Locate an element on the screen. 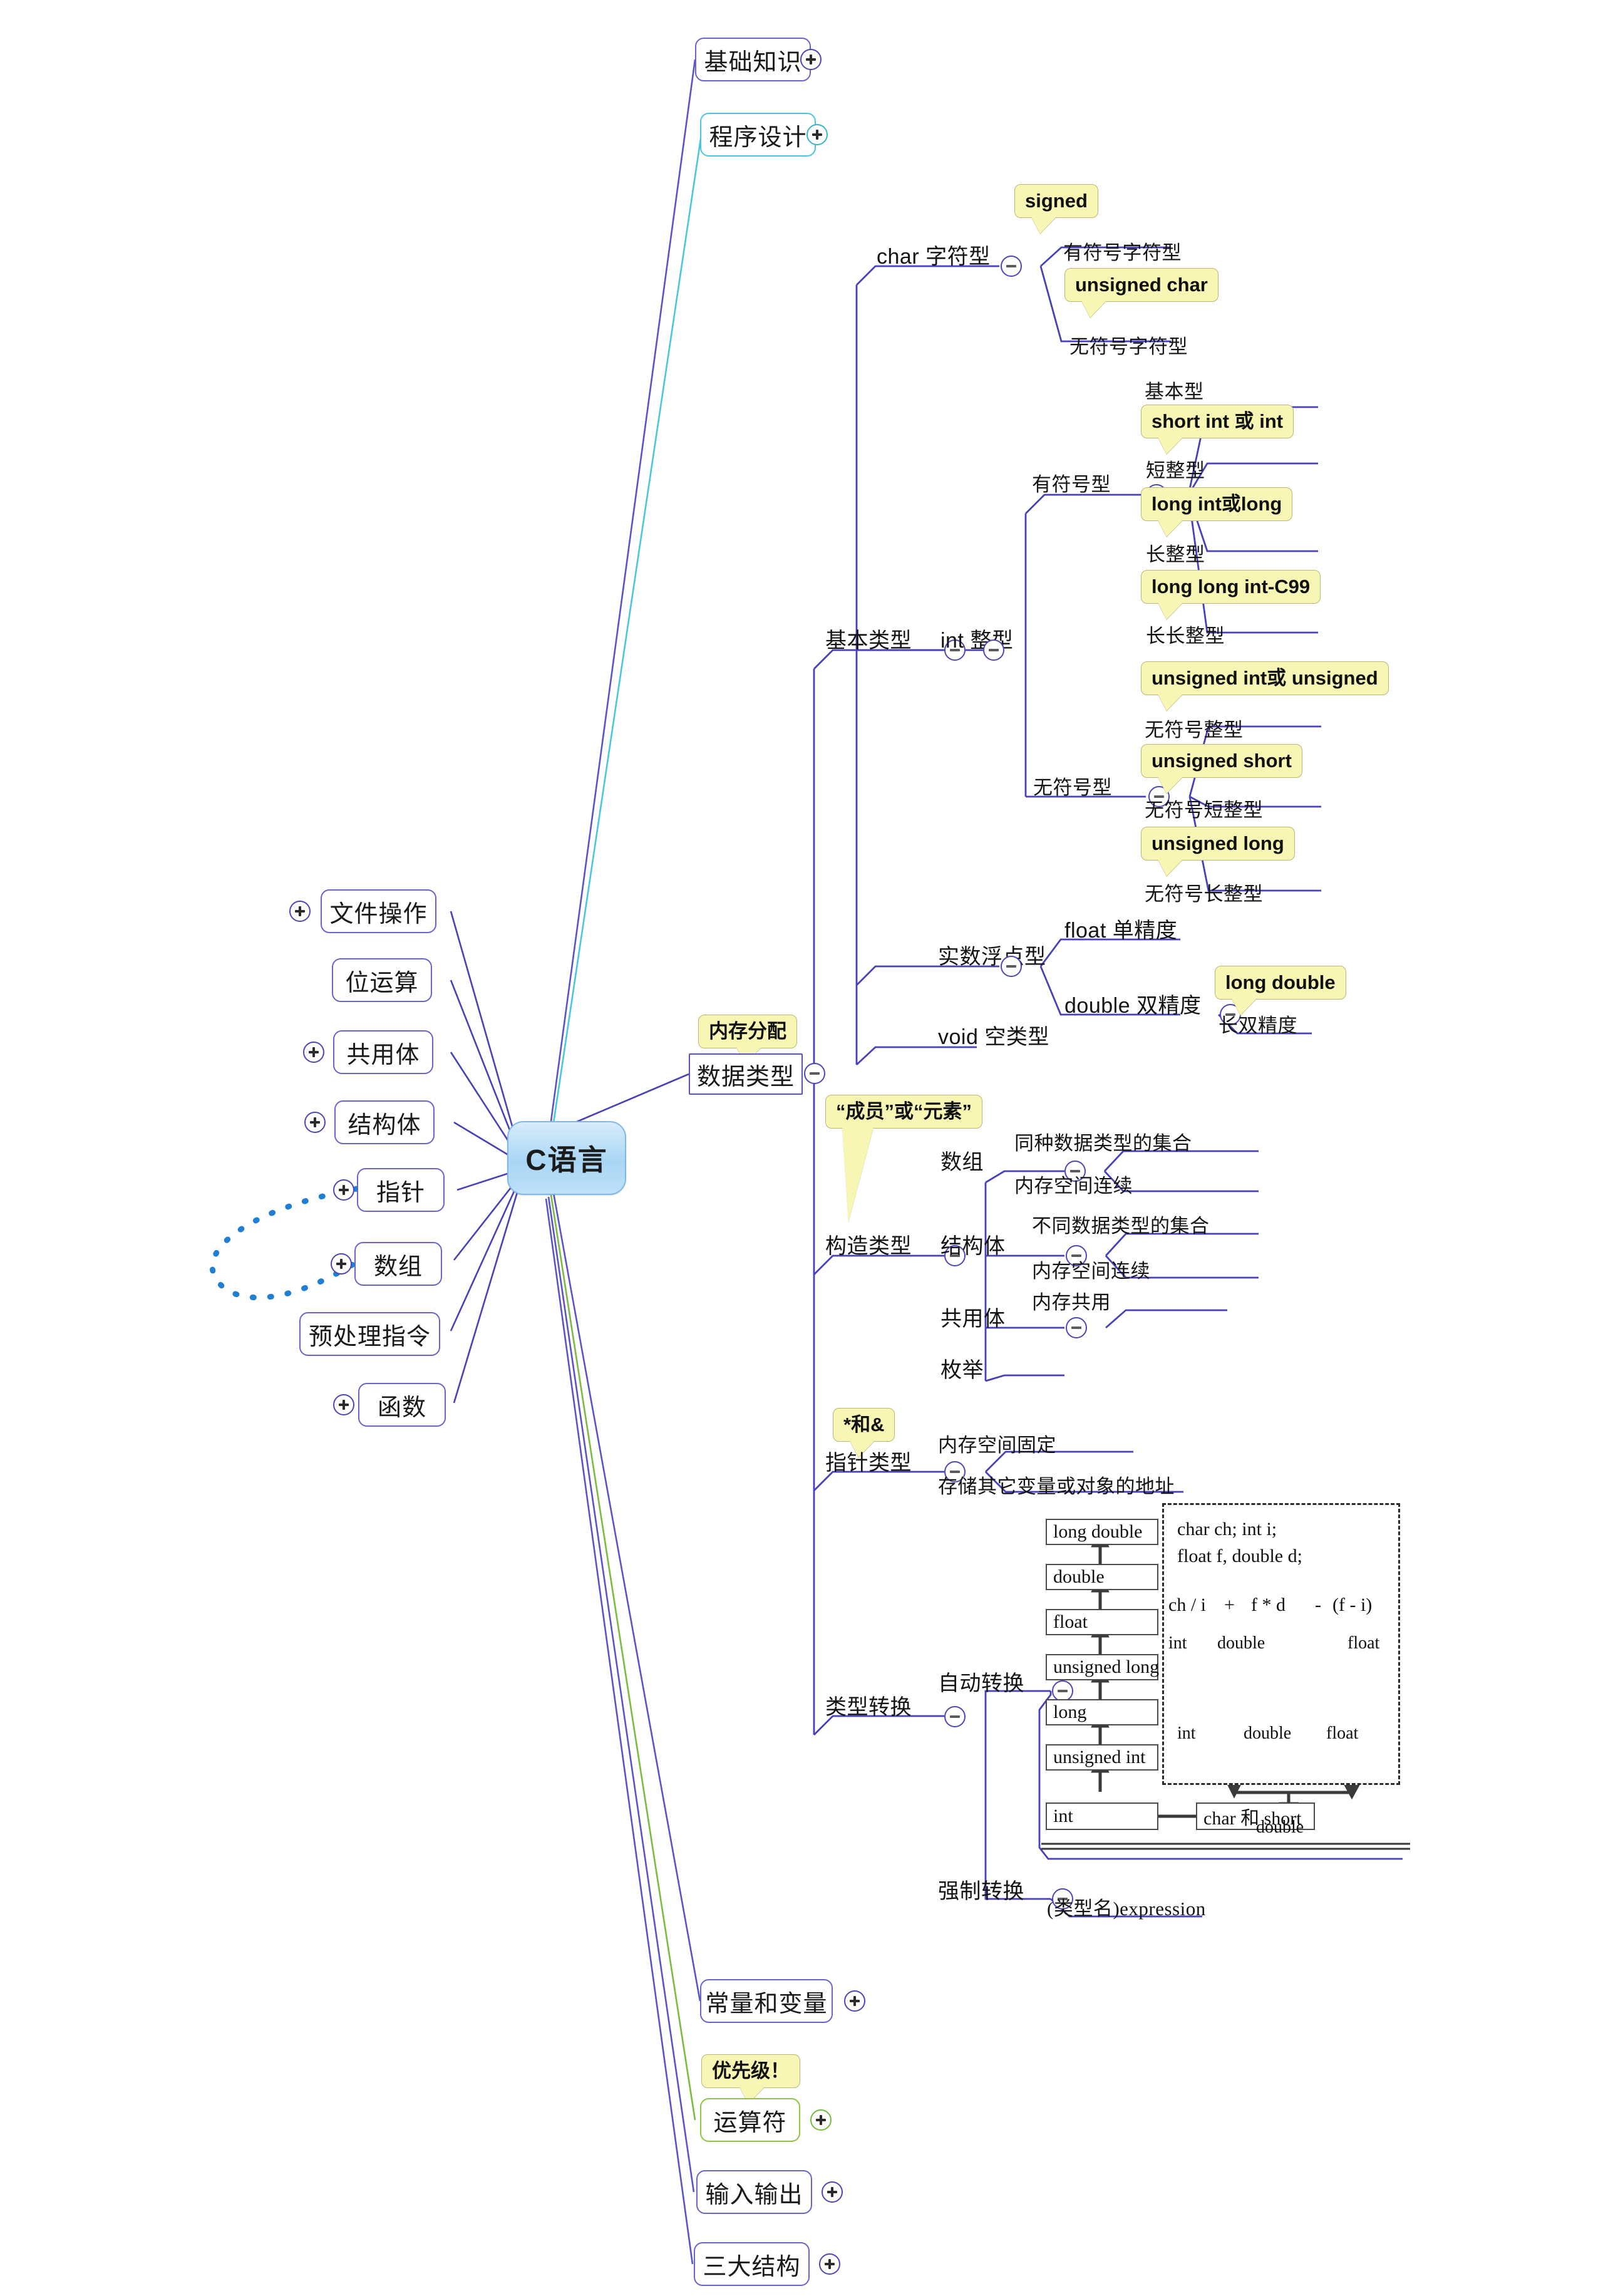 This screenshot has width=1623, height=2296. toggle-array is located at coordinates (341, 1264).